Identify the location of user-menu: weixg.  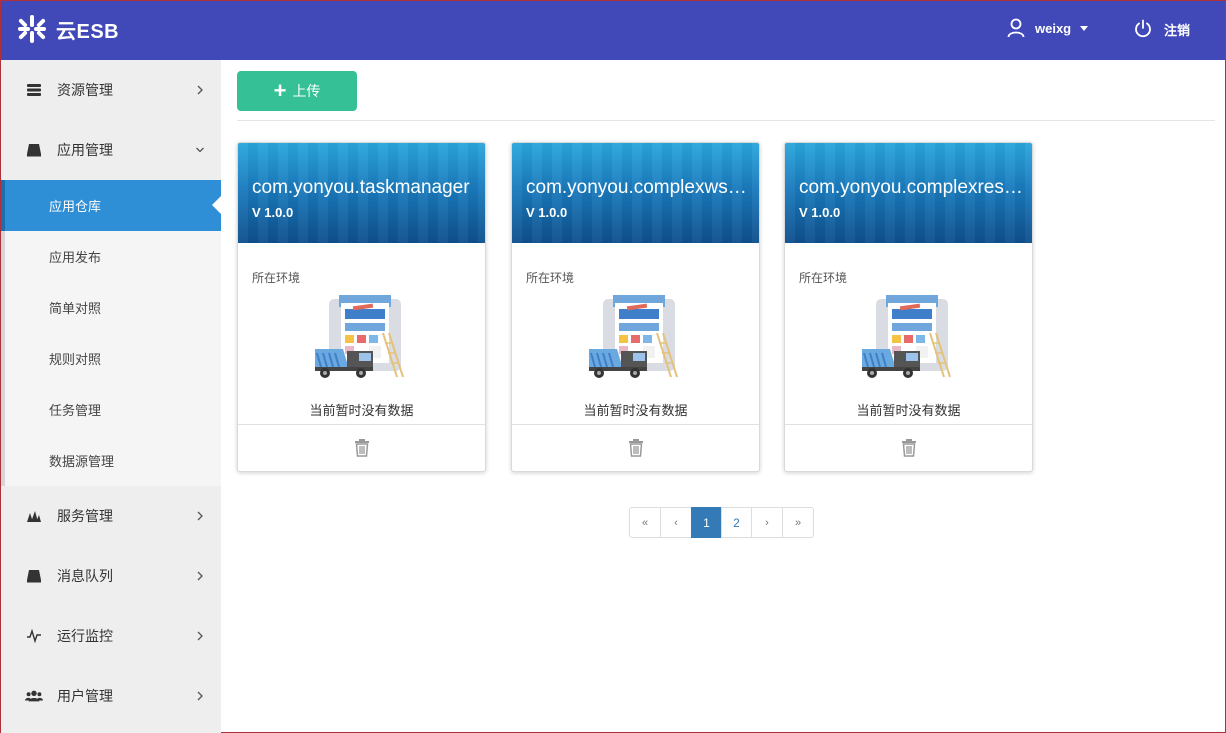
(1048, 28).